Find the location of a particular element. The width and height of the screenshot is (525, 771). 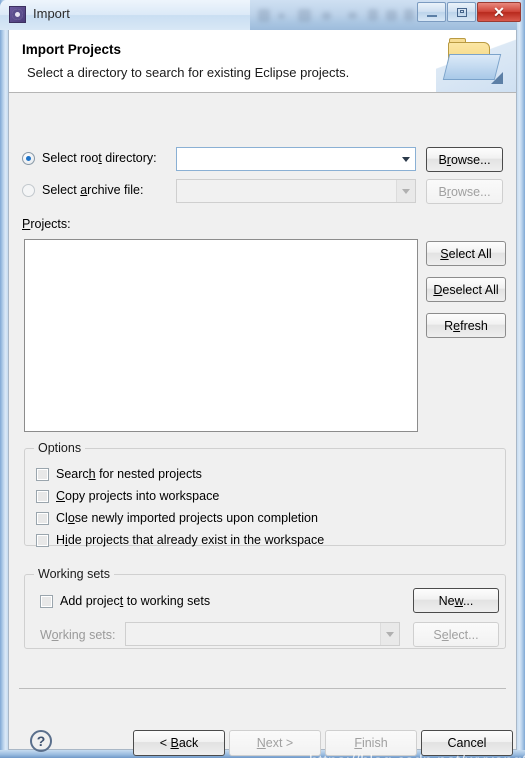

select-archive-file-label: Select archive file: is located at coordinates (93, 190).